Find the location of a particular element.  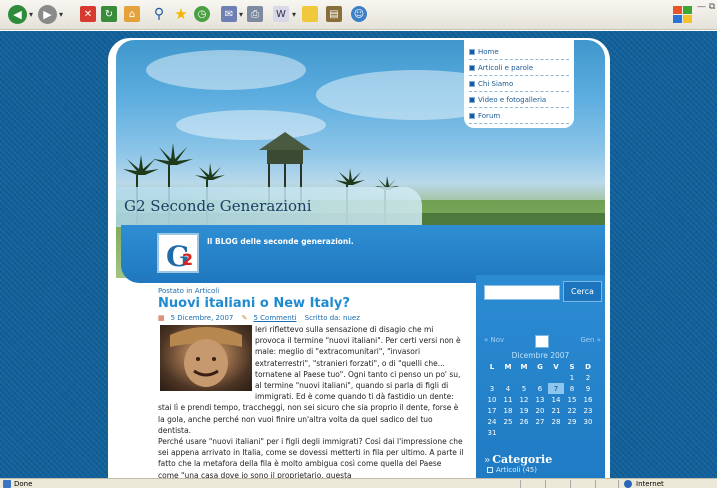

chevron-right-icon: » is located at coordinates (487, 460).